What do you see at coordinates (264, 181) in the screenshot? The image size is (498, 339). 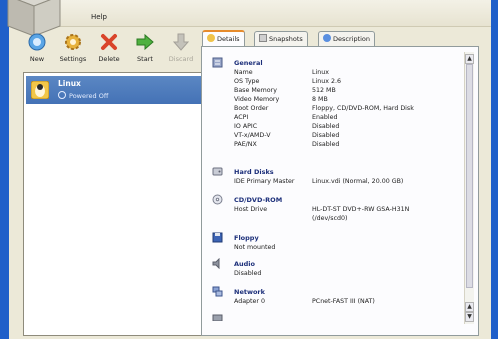 I see `detail-key: IDE Primary Master` at bounding box center [264, 181].